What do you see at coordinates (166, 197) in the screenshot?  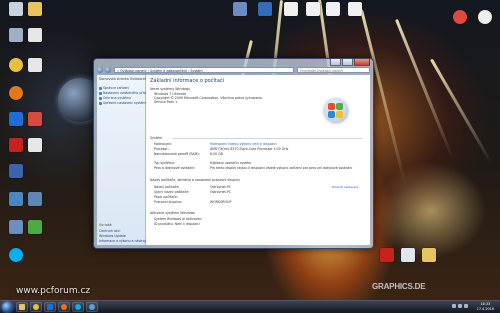 I see `description-label: Popis počítače:` at bounding box center [166, 197].